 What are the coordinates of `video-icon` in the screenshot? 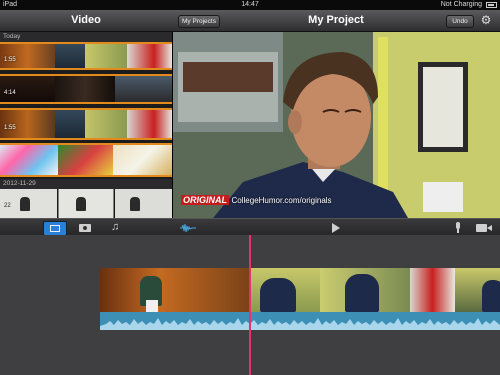 It's located at (55, 228).